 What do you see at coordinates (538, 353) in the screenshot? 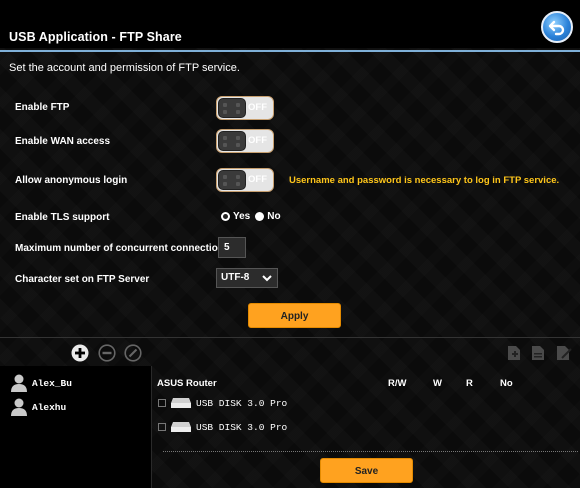
I see `file-icon` at bounding box center [538, 353].